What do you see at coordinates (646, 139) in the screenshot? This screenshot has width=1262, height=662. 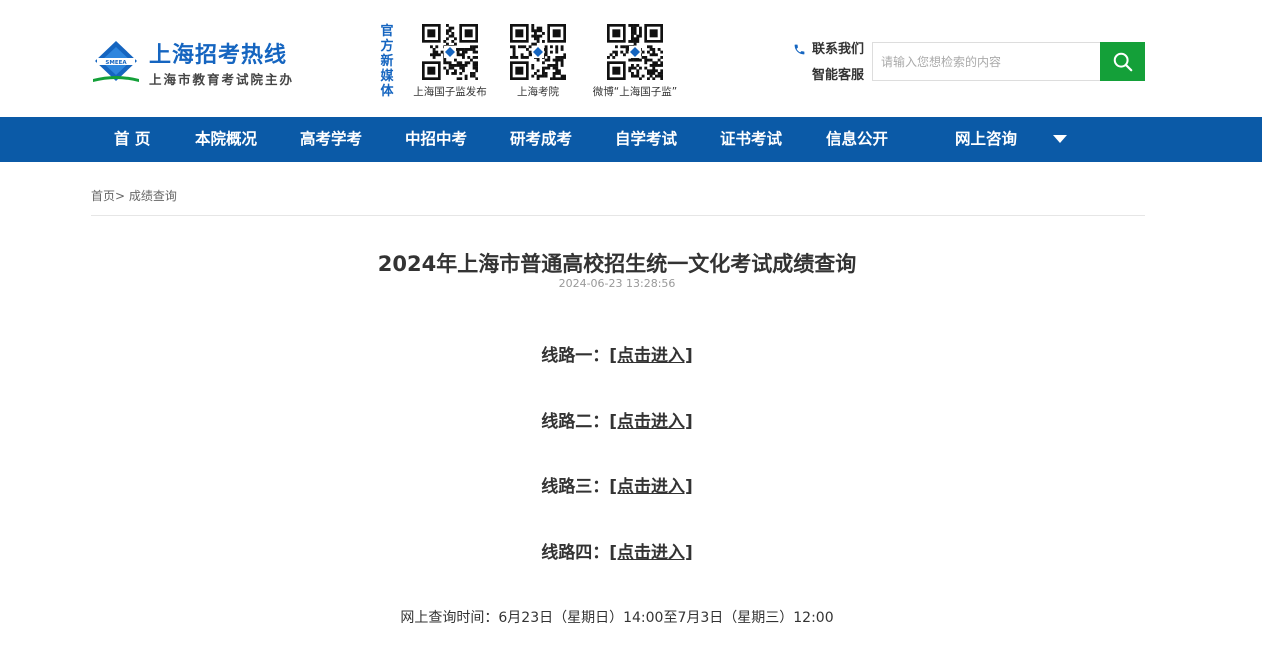 I see `nav-item-zikao: 自学考试` at bounding box center [646, 139].